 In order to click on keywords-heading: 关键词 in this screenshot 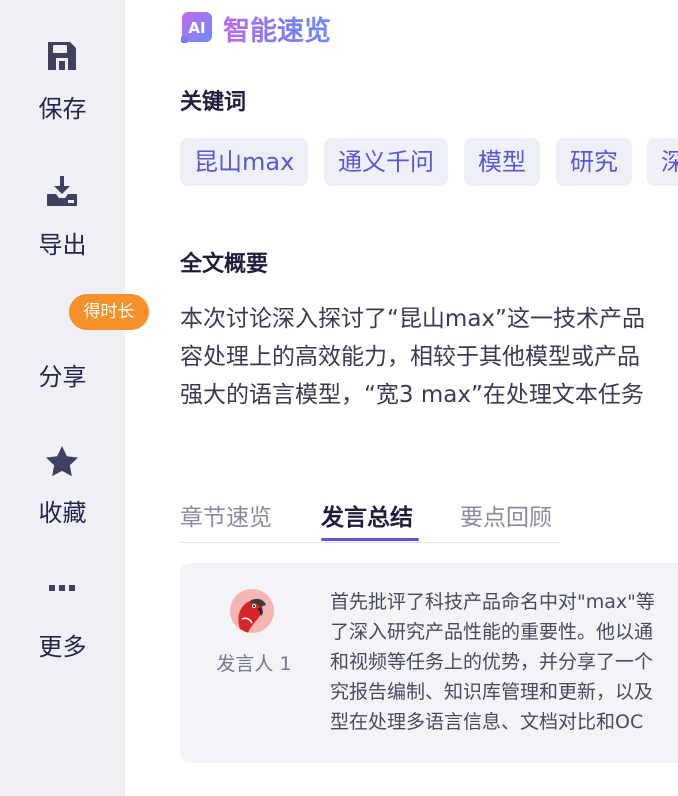, I will do `click(213, 102)`.